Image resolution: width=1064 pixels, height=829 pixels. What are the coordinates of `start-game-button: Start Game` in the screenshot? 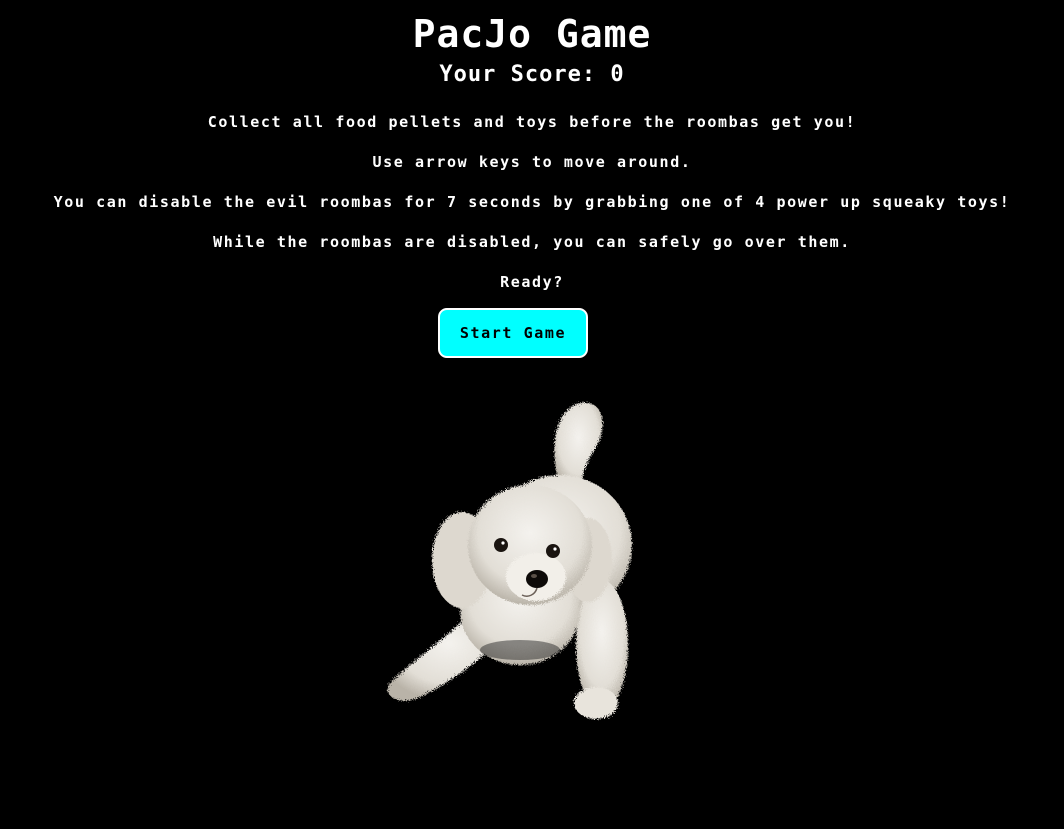 It's located at (513, 333).